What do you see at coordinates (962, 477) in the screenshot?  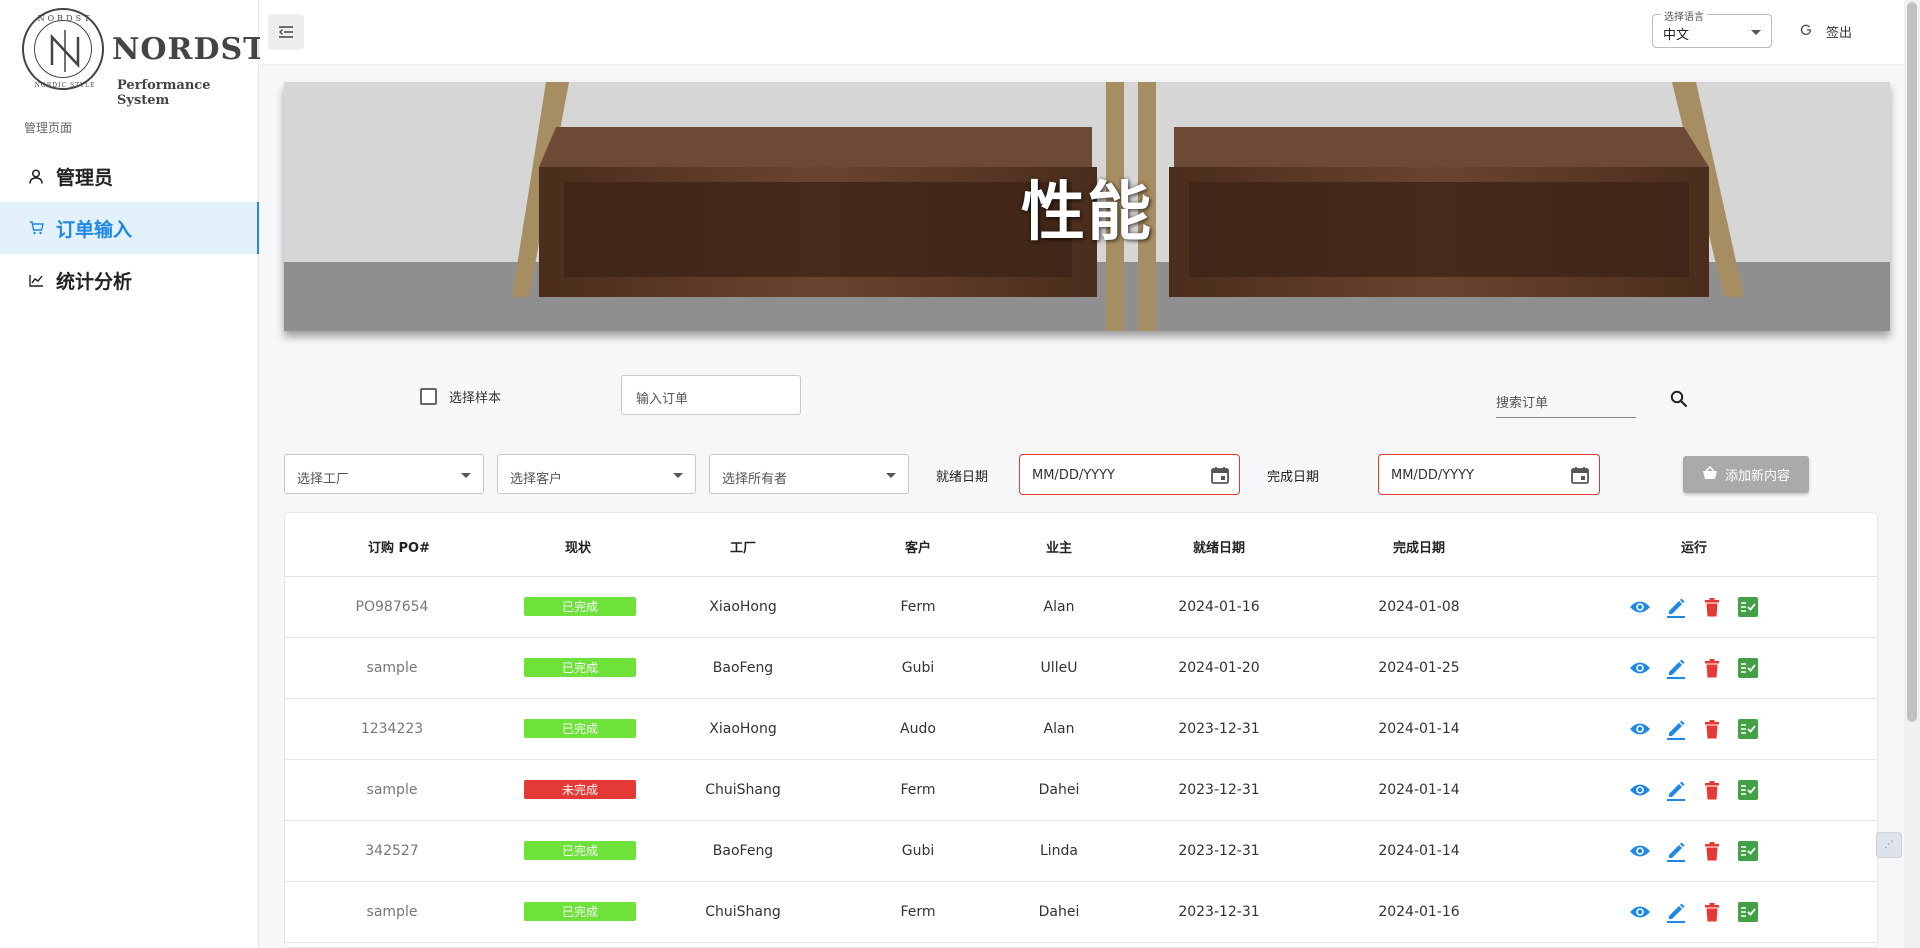 I see `ready-date-label: 就绪日期` at bounding box center [962, 477].